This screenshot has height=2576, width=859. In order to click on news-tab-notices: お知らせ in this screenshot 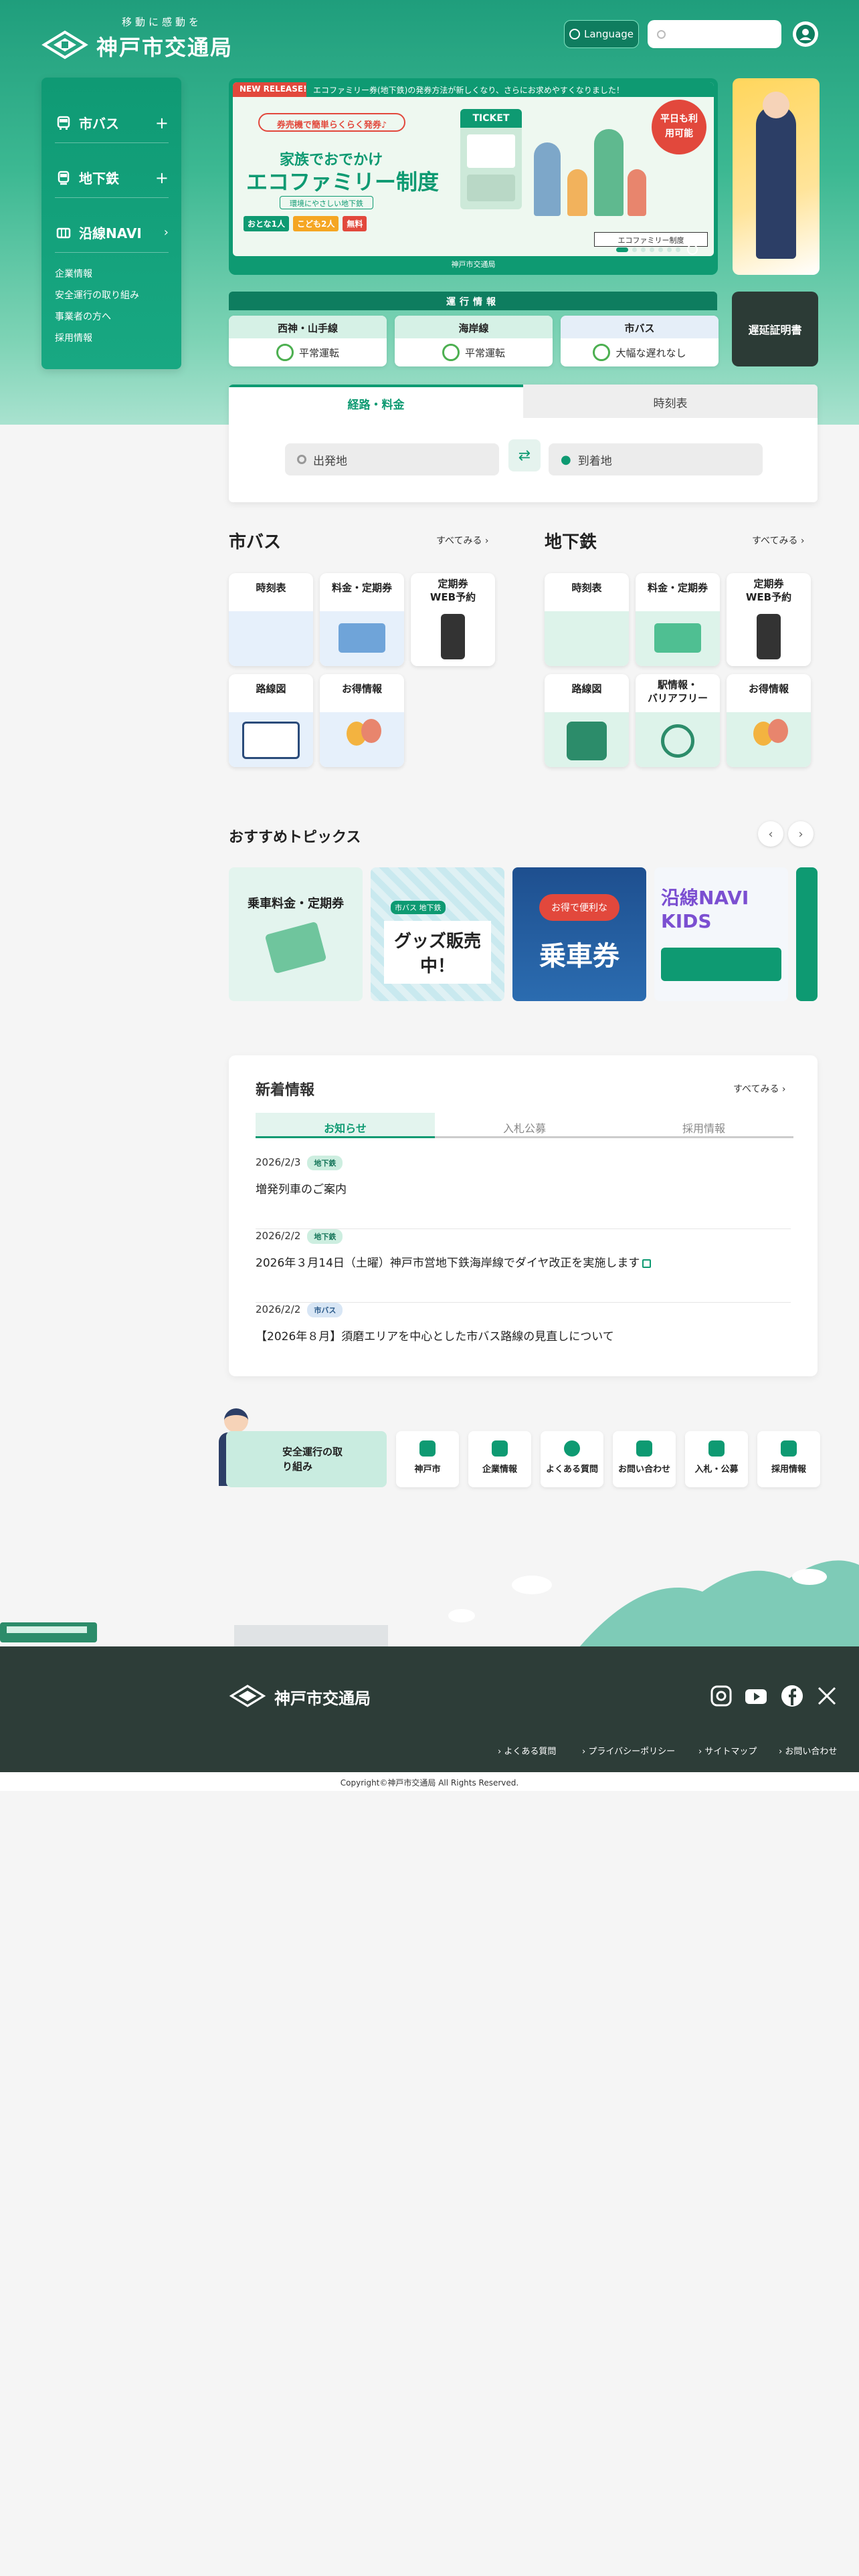, I will do `click(345, 1125)`.